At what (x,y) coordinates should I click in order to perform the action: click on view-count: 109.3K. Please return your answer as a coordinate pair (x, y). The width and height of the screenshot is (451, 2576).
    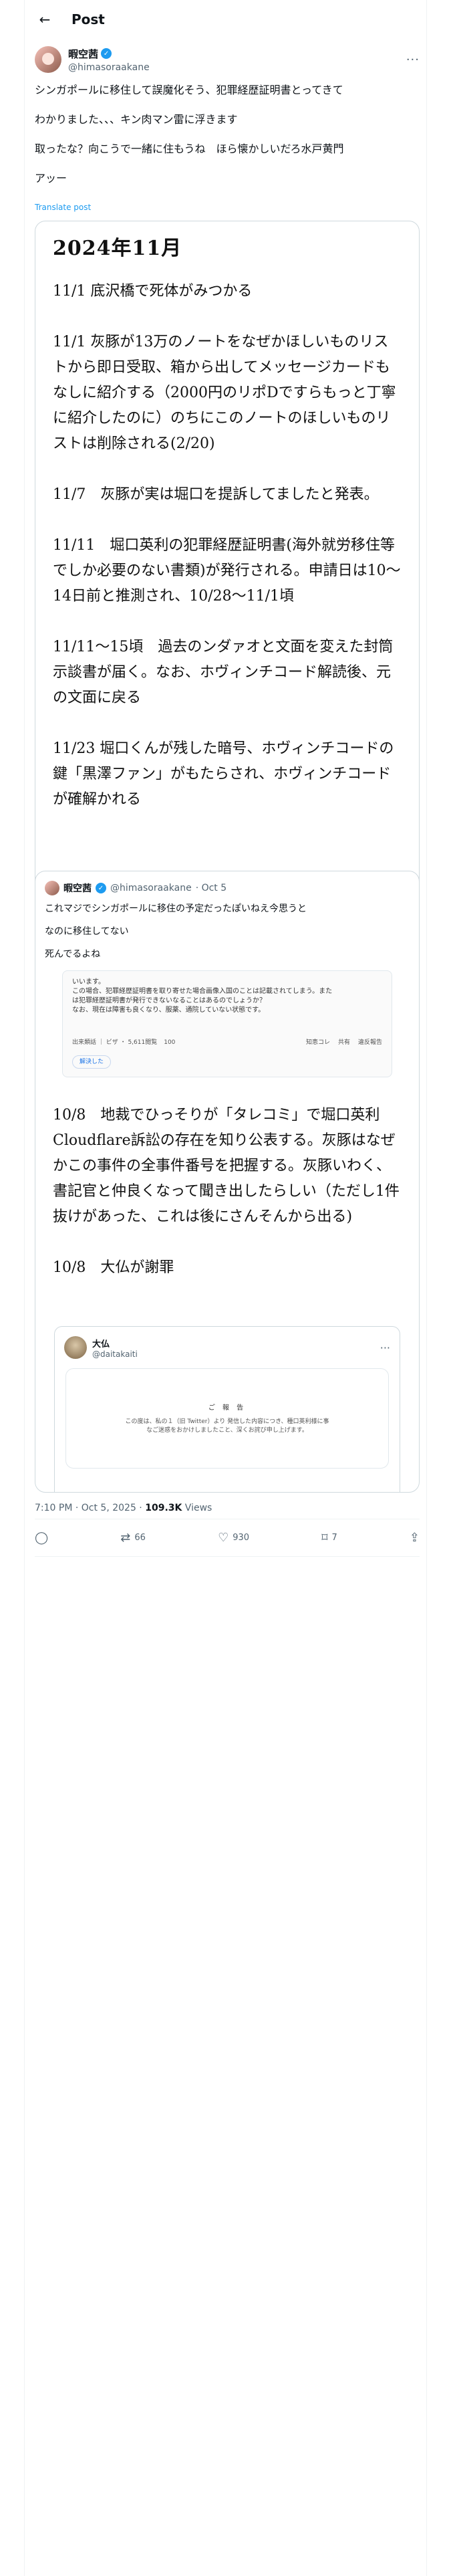
    Looking at the image, I should click on (163, 1508).